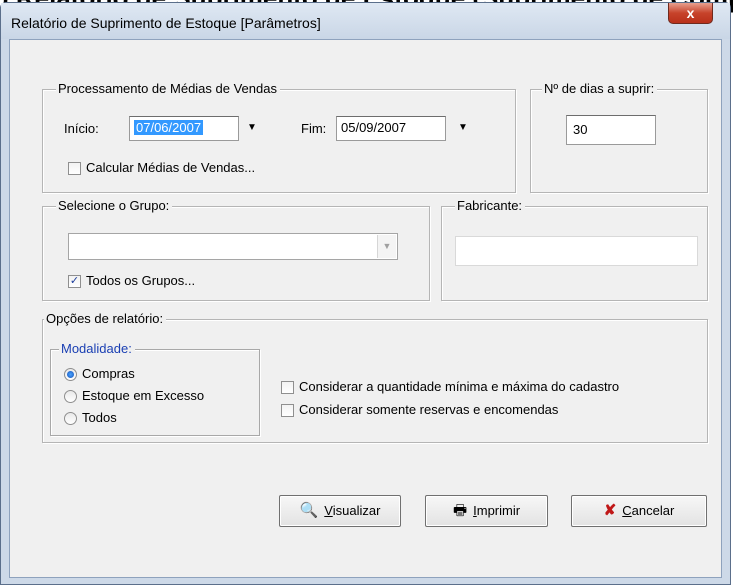  Describe the element at coordinates (143, 395) in the screenshot. I see `radio-estoque-excesso-label: Estoque em Excesso` at that location.